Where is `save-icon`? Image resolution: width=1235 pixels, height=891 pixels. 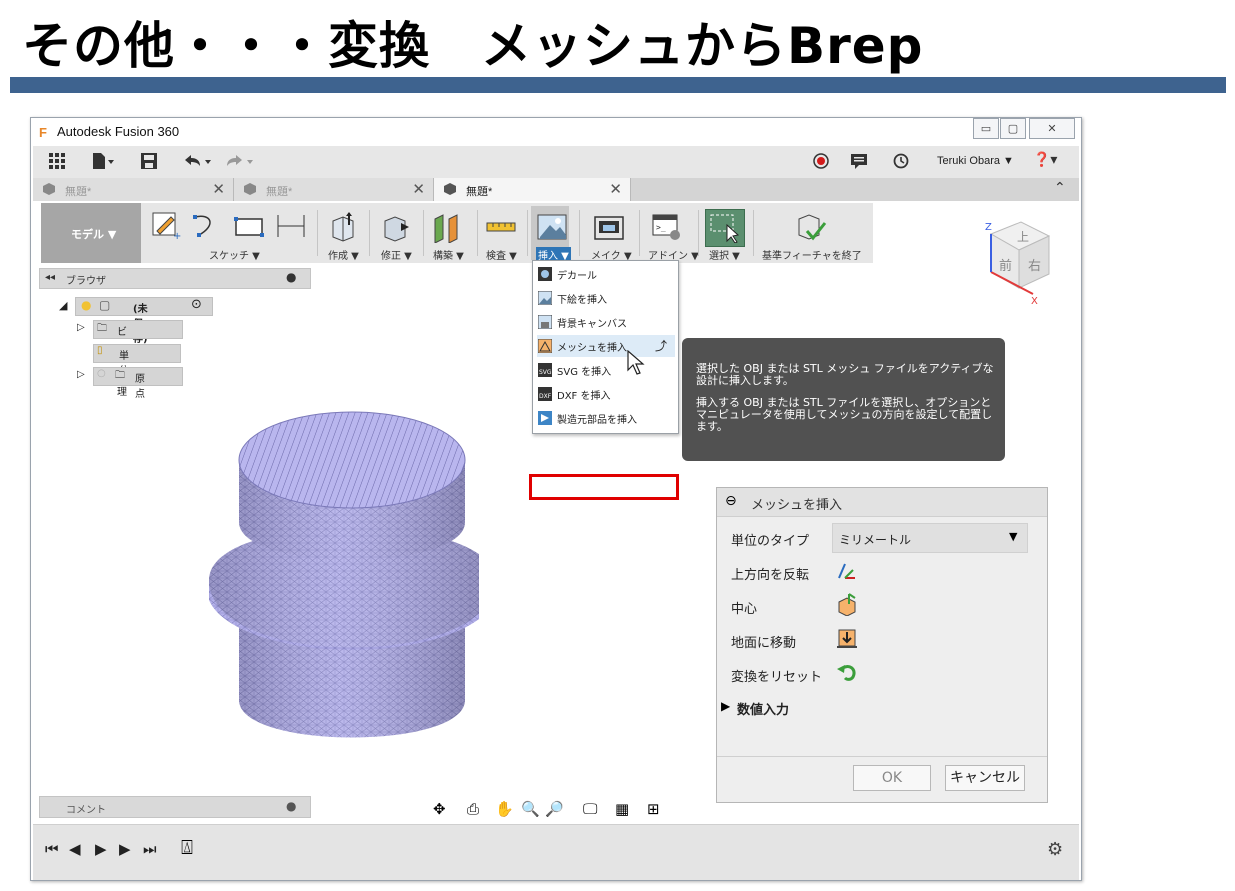 save-icon is located at coordinates (149, 163).